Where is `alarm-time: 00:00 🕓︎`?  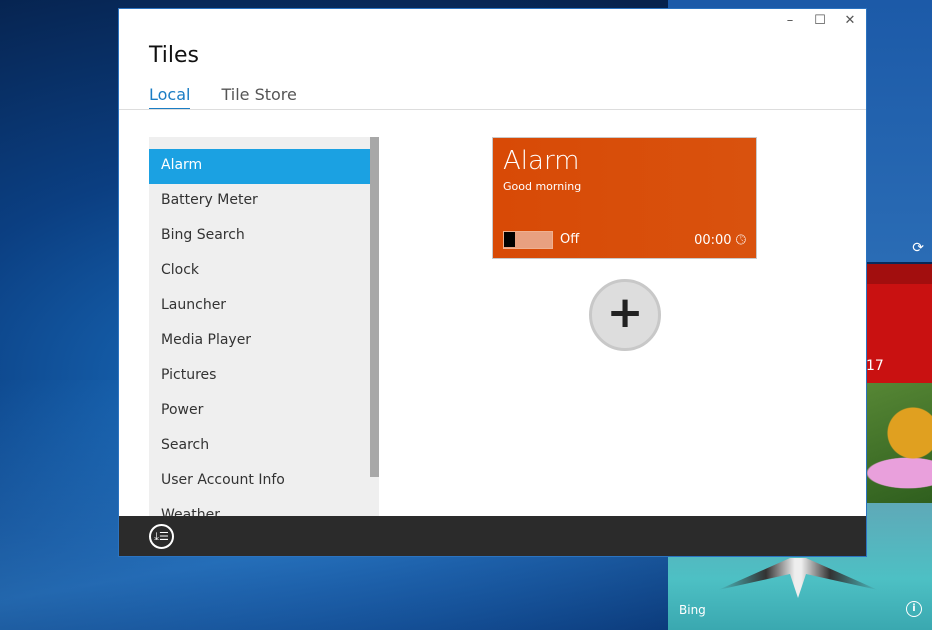 alarm-time: 00:00 🕓︎ is located at coordinates (720, 240).